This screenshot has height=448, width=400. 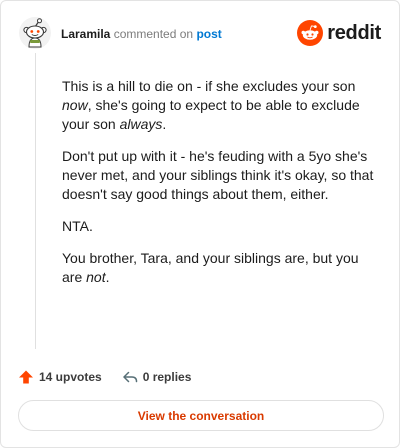 I want to click on action-text: commented on, so click(x=153, y=34).